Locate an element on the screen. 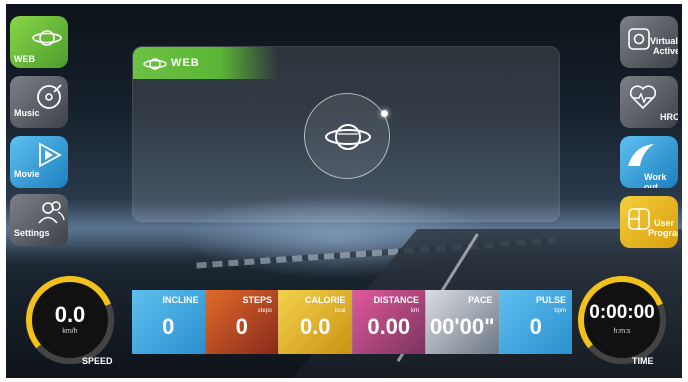  virtual-active-label-1: Virtual is located at coordinates (664, 41).